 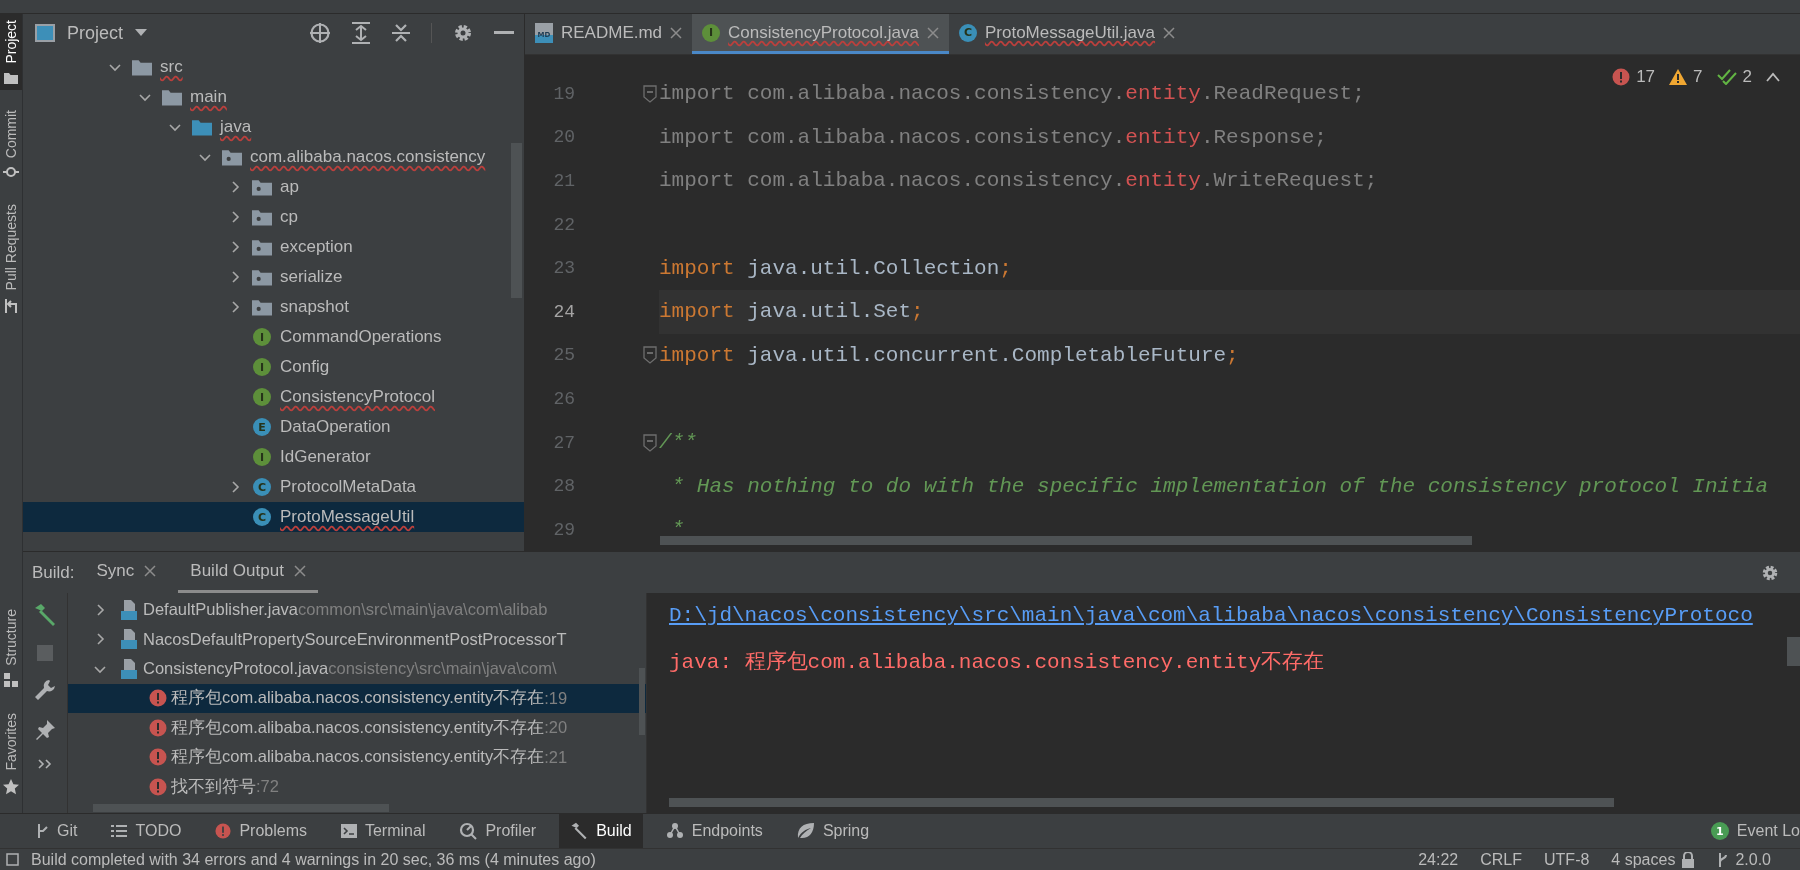 What do you see at coordinates (42, 831) in the screenshot?
I see `branch-icon` at bounding box center [42, 831].